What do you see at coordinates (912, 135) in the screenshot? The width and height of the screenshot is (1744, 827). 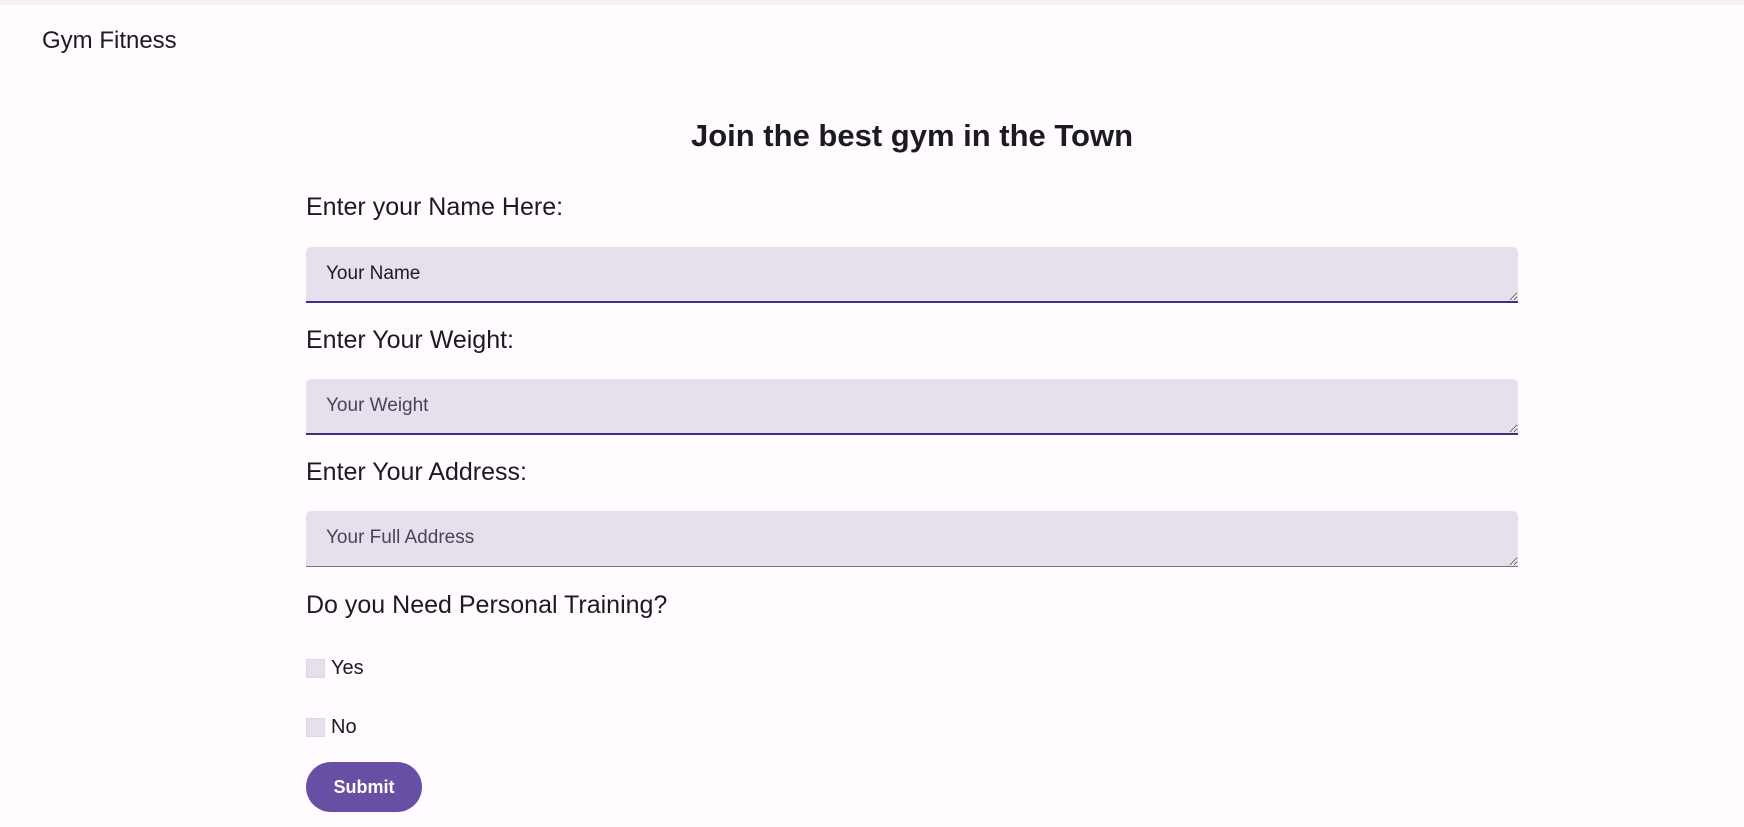 I see `page-title: Join the best gym in the Town` at bounding box center [912, 135].